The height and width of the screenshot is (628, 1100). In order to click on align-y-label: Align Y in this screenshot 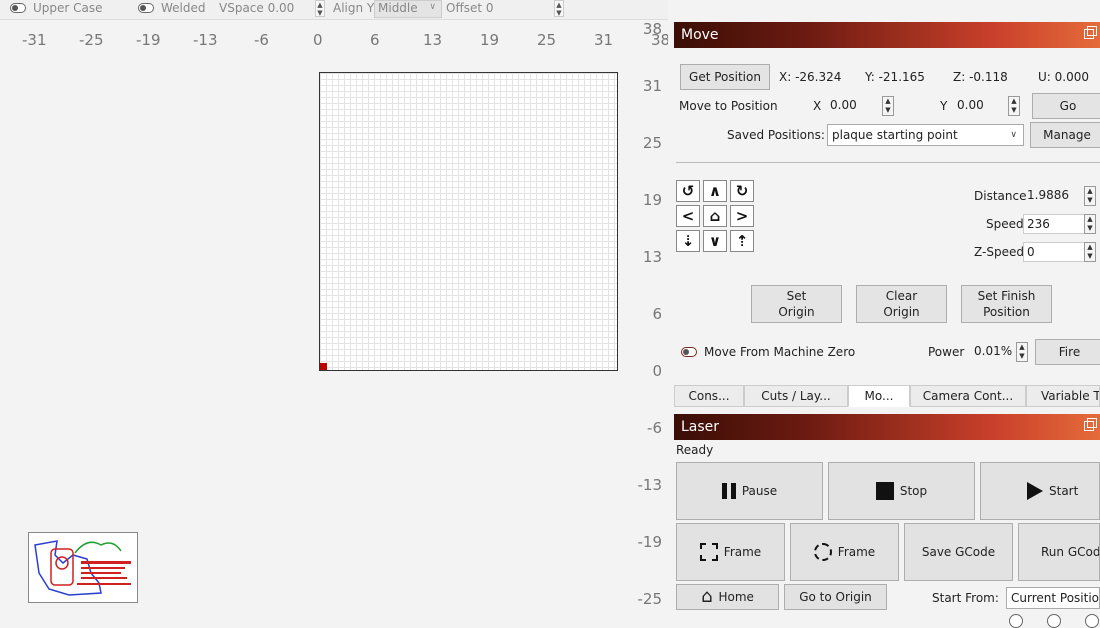, I will do `click(354, 8)`.